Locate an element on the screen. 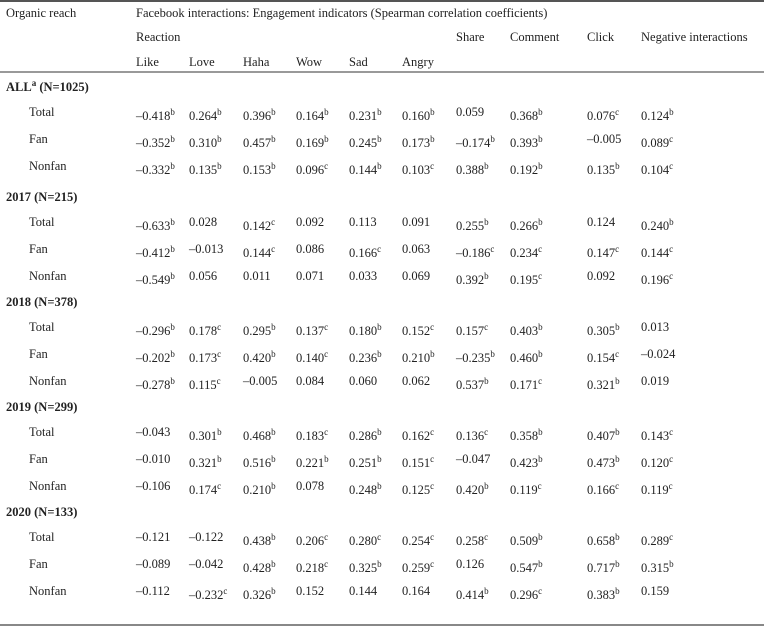 The width and height of the screenshot is (764, 628). cell-value: 0.092 is located at coordinates (601, 276).